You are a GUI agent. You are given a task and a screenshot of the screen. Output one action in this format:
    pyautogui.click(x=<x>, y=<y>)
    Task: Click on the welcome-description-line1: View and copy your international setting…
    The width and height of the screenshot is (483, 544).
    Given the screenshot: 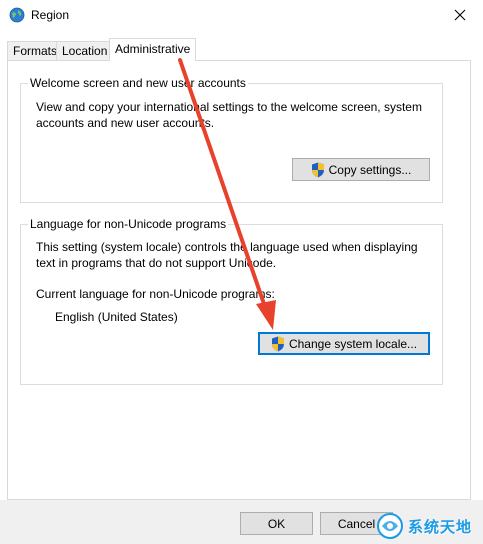 What is the action you would take?
    pyautogui.click(x=229, y=107)
    